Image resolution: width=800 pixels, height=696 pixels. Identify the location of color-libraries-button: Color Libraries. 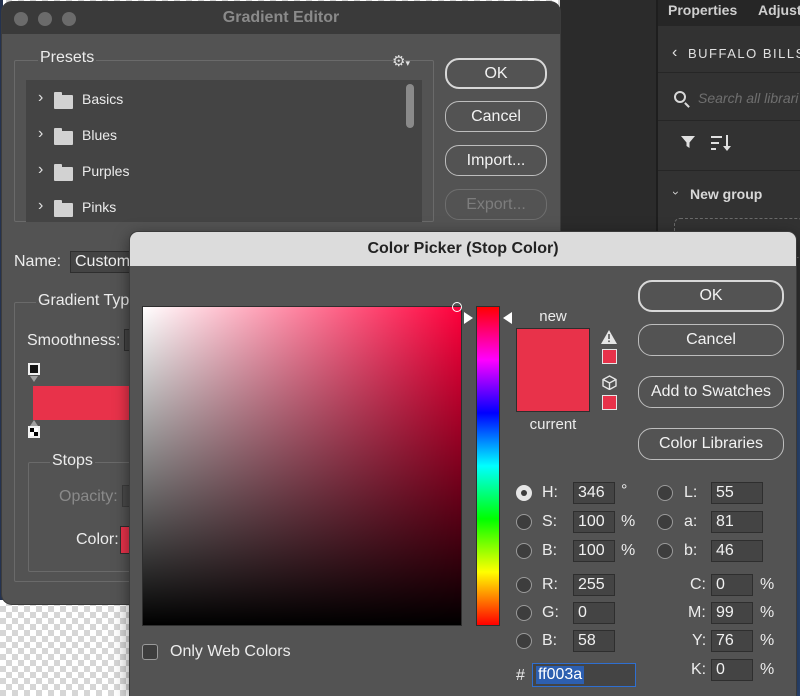
(711, 444).